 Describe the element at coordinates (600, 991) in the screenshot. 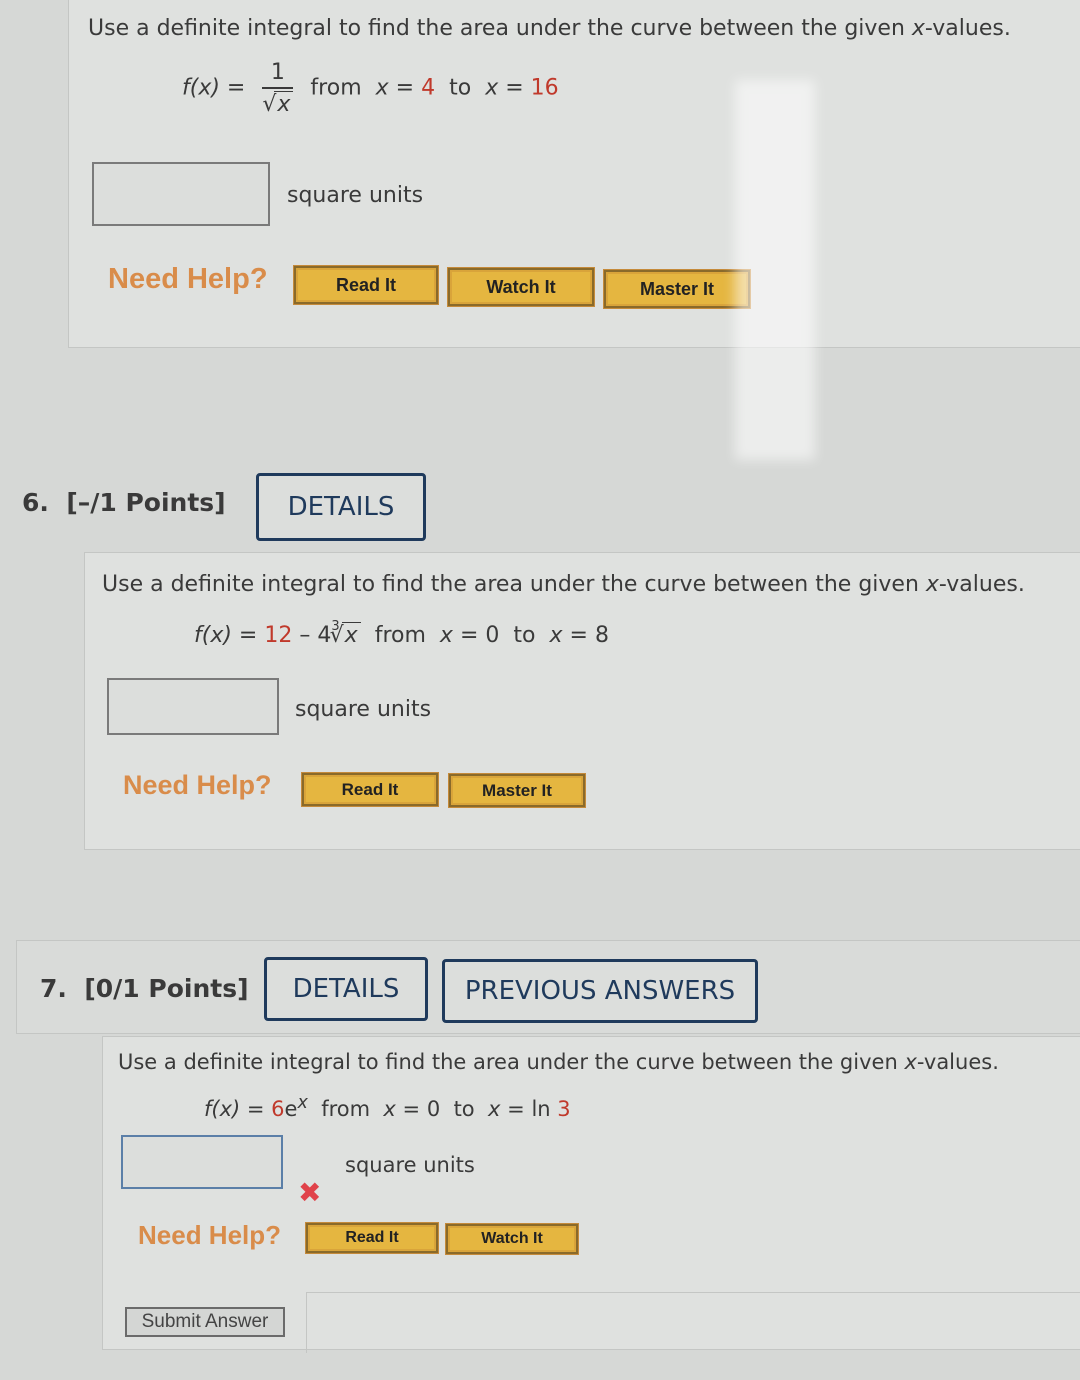

I see `question-7-previous-answers-button: PREVIOUS ANSWERS` at that location.